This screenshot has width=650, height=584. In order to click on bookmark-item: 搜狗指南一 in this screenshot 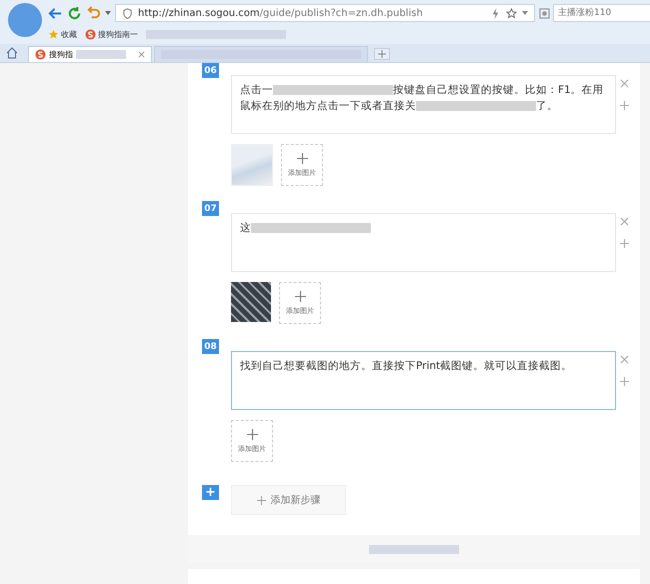, I will do `click(111, 34)`.